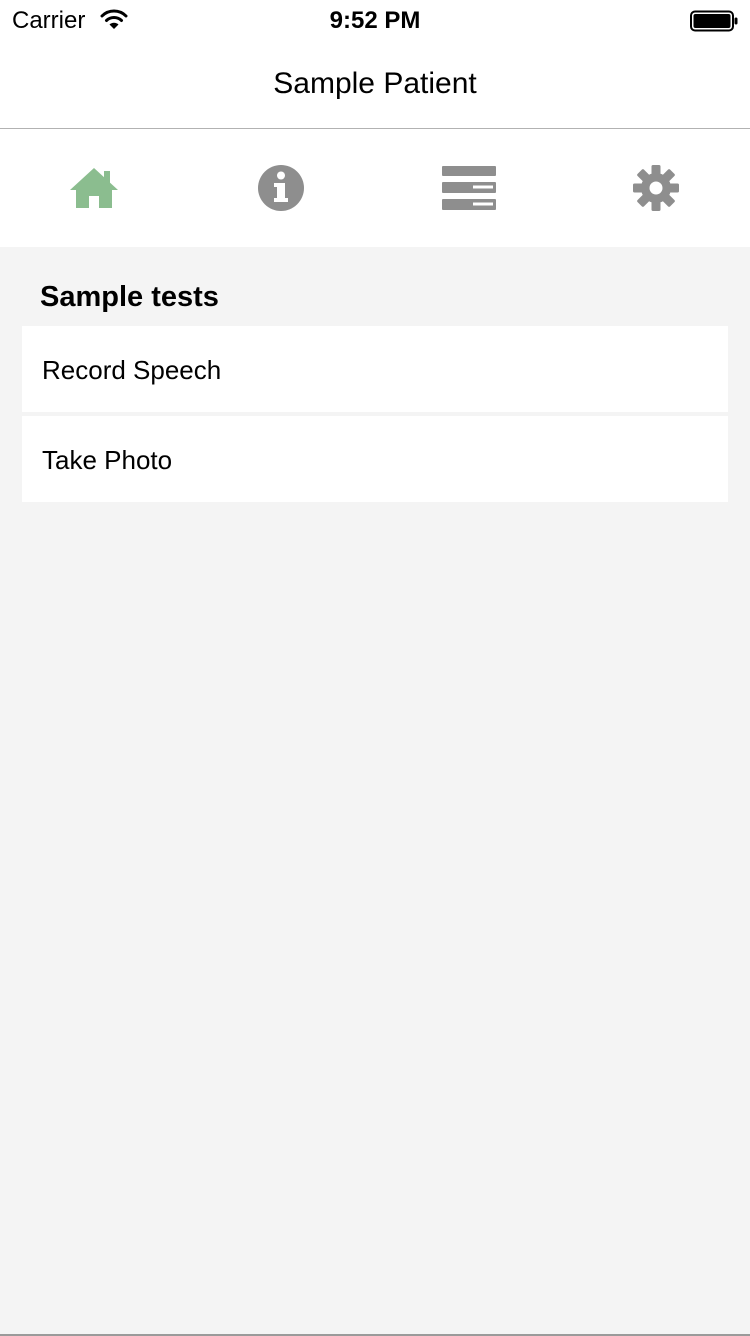 This screenshot has height=1336, width=750. I want to click on tab-list, so click(468, 188).